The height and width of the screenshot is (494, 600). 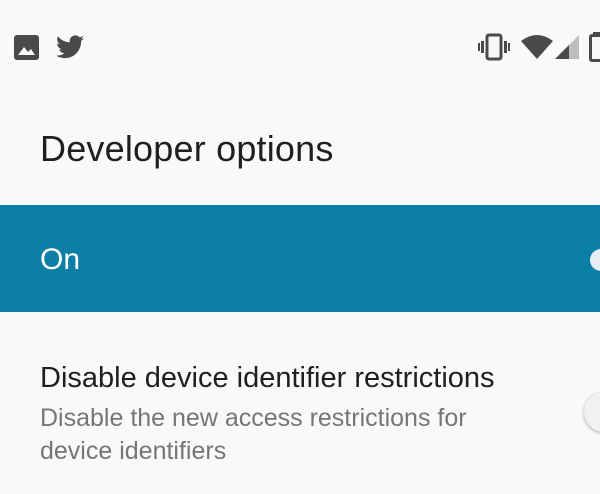 What do you see at coordinates (26, 47) in the screenshot?
I see `image-icon` at bounding box center [26, 47].